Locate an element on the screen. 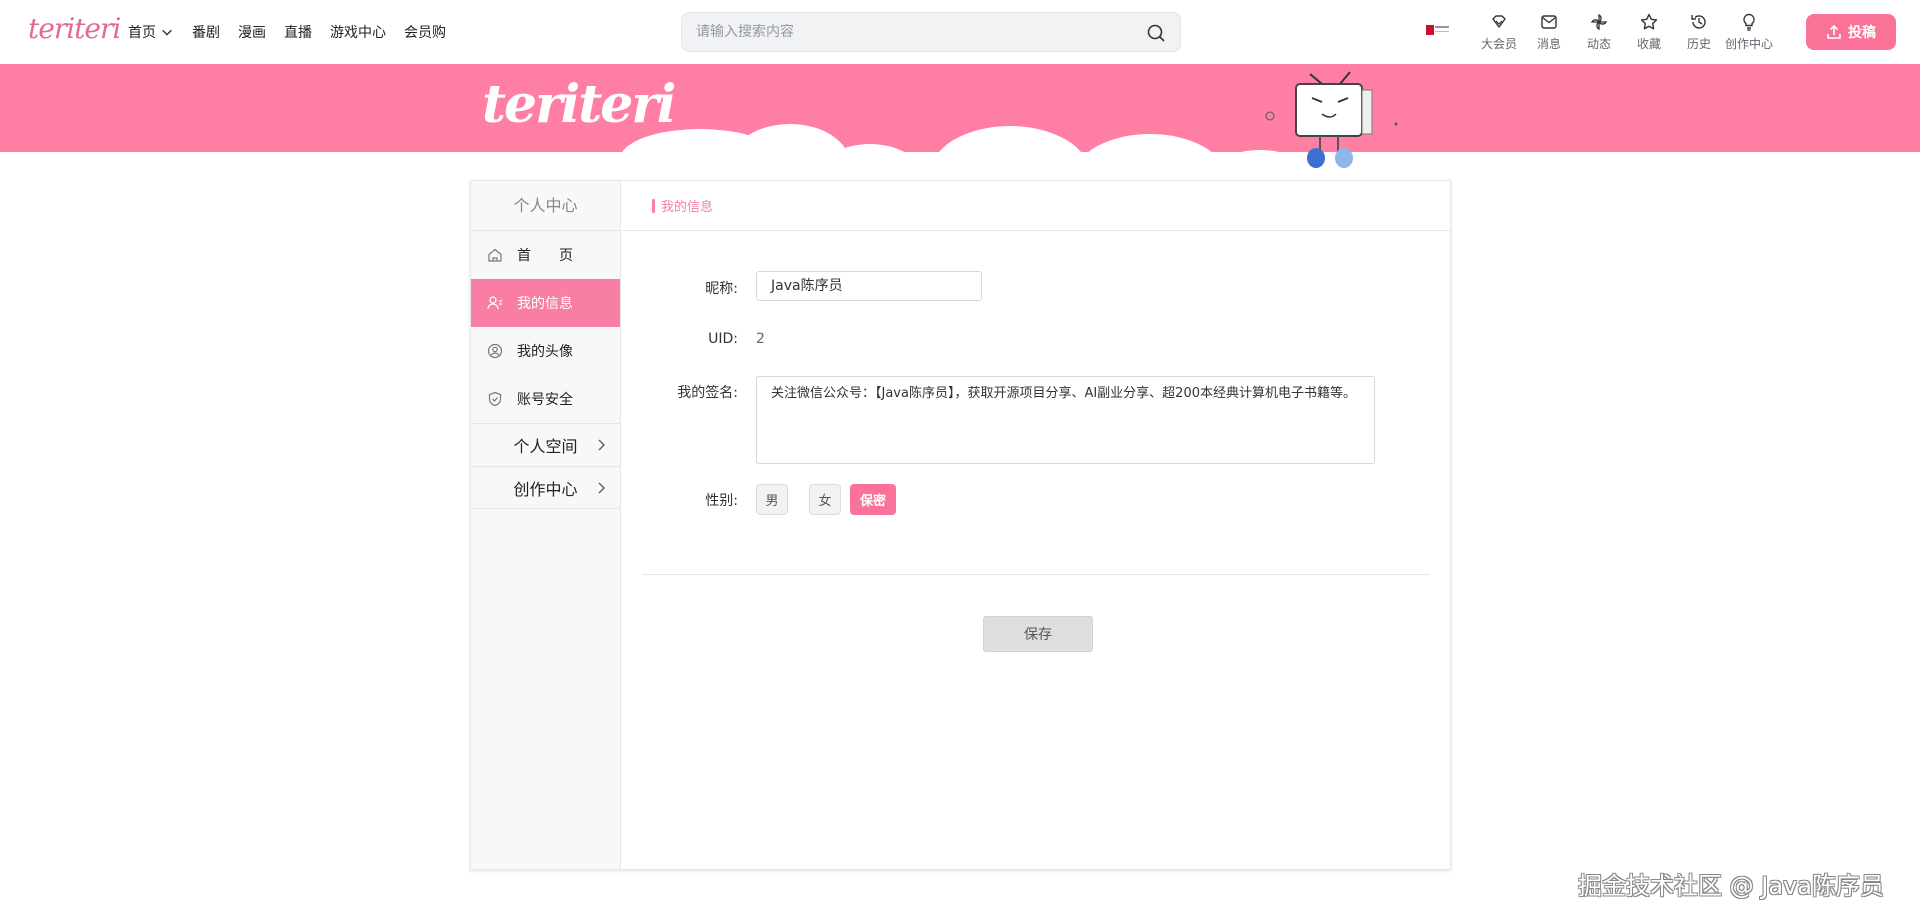 The height and width of the screenshot is (919, 1920). sidebar-item-label: 我的头像 is located at coordinates (545, 352).